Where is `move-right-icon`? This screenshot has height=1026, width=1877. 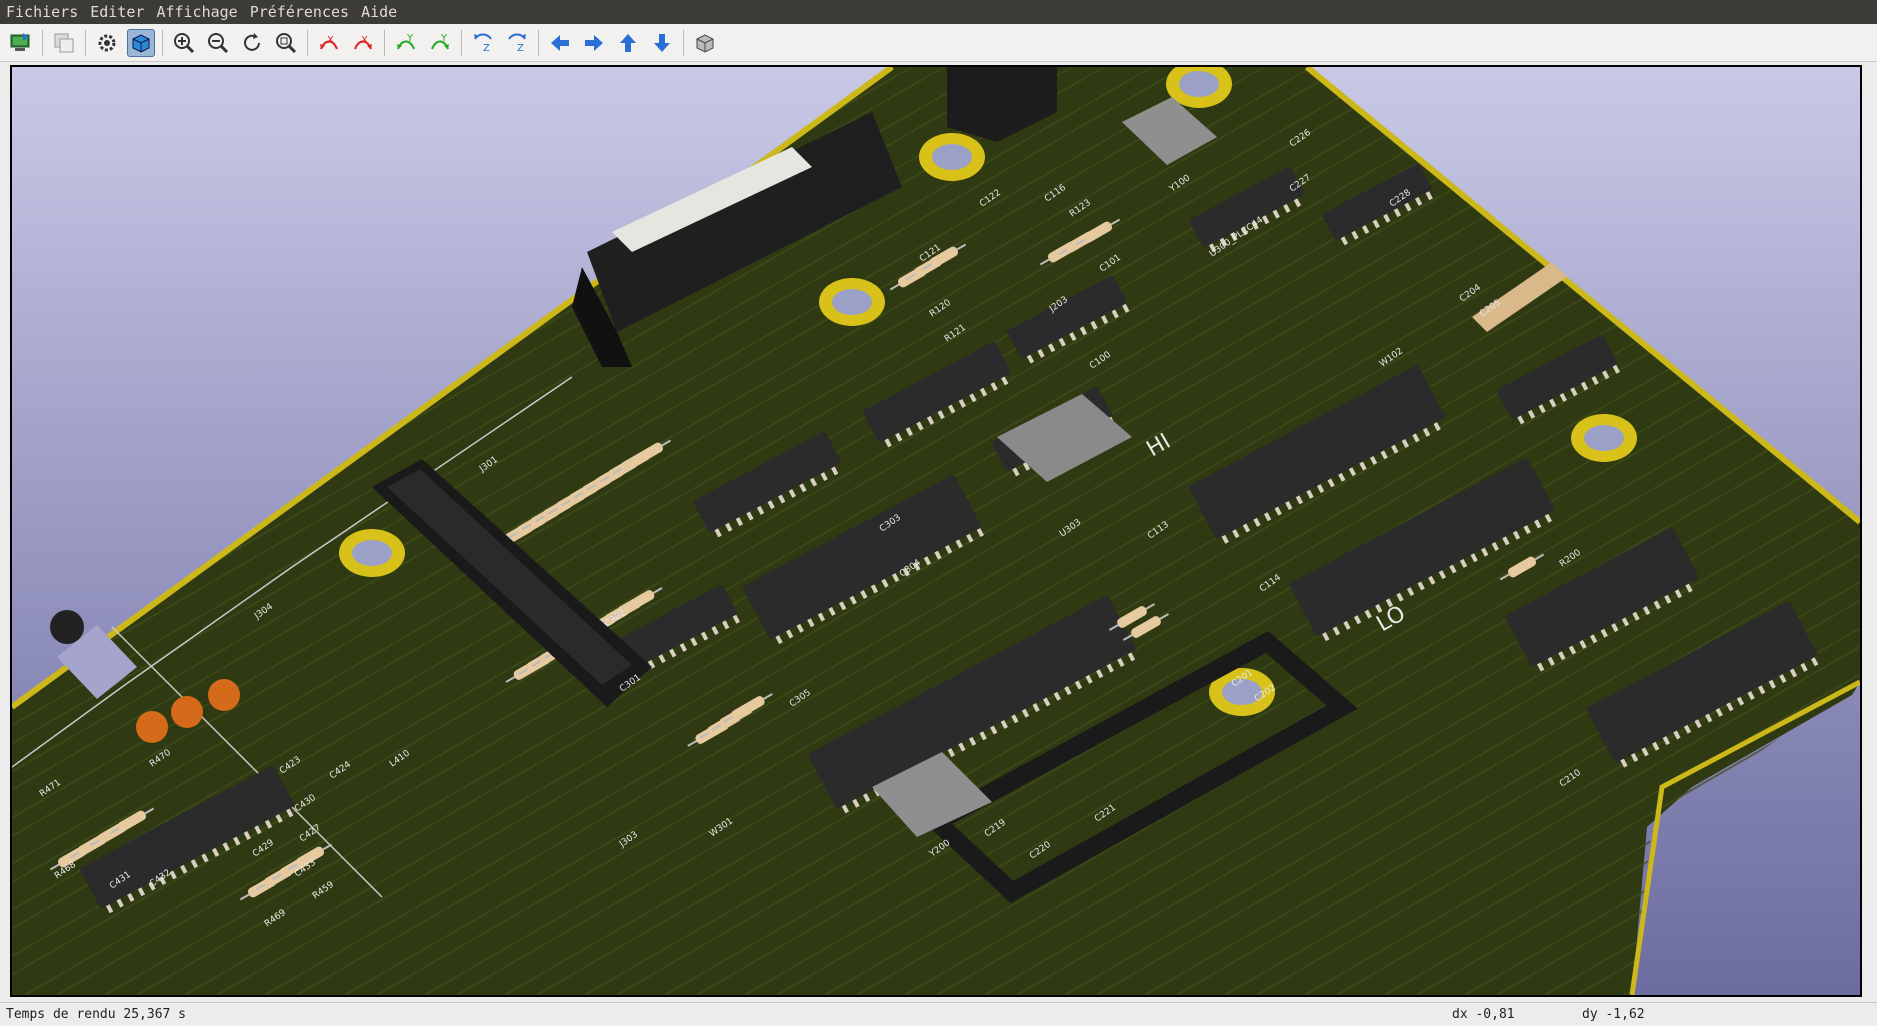 move-right-icon is located at coordinates (594, 43).